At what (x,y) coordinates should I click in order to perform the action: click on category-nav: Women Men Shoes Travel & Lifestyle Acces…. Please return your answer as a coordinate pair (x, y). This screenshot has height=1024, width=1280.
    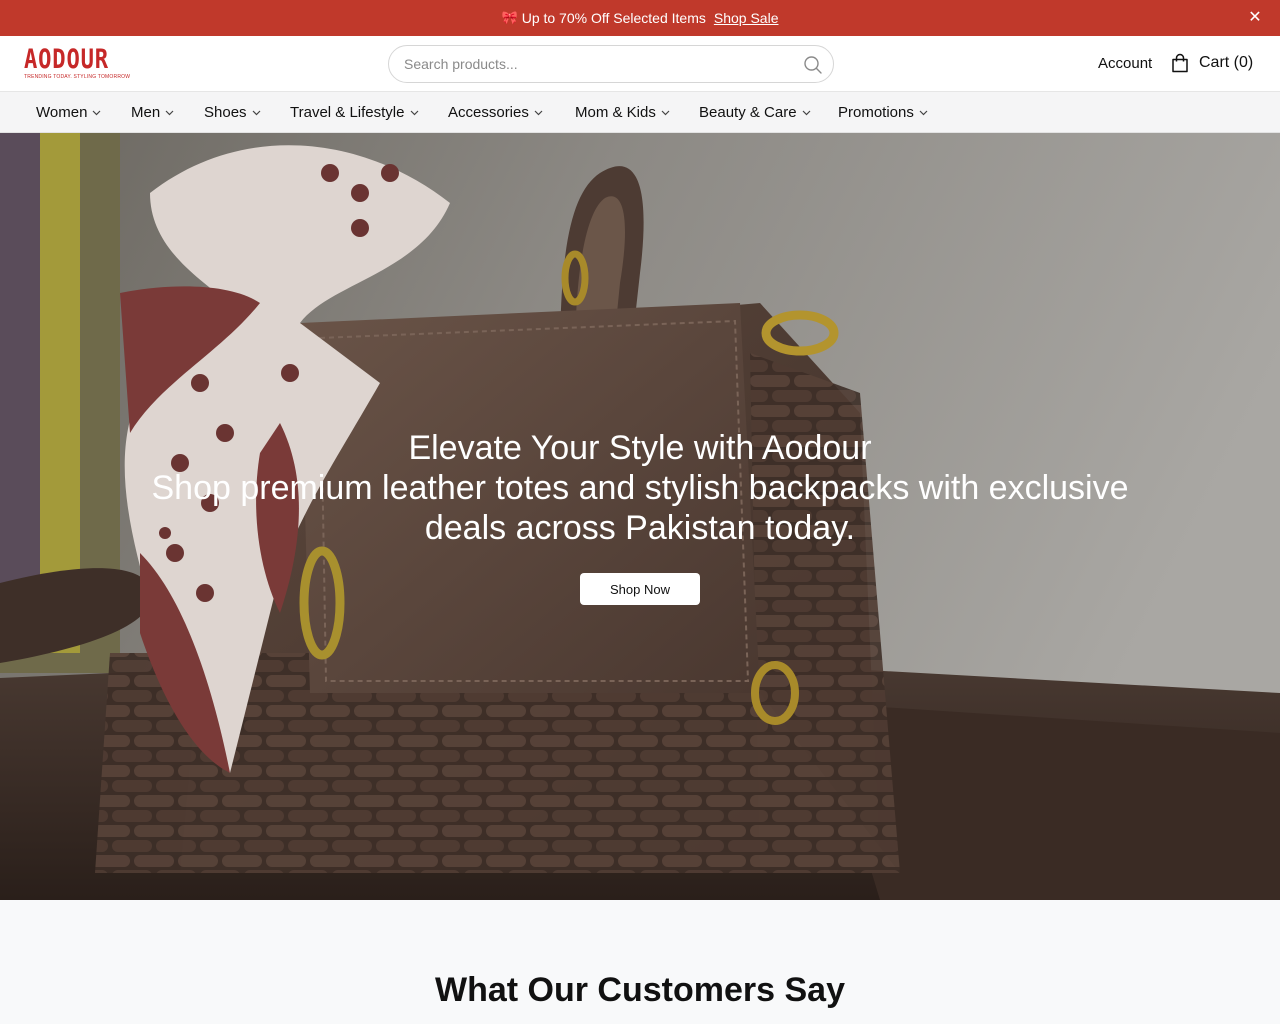
    Looking at the image, I should click on (640, 112).